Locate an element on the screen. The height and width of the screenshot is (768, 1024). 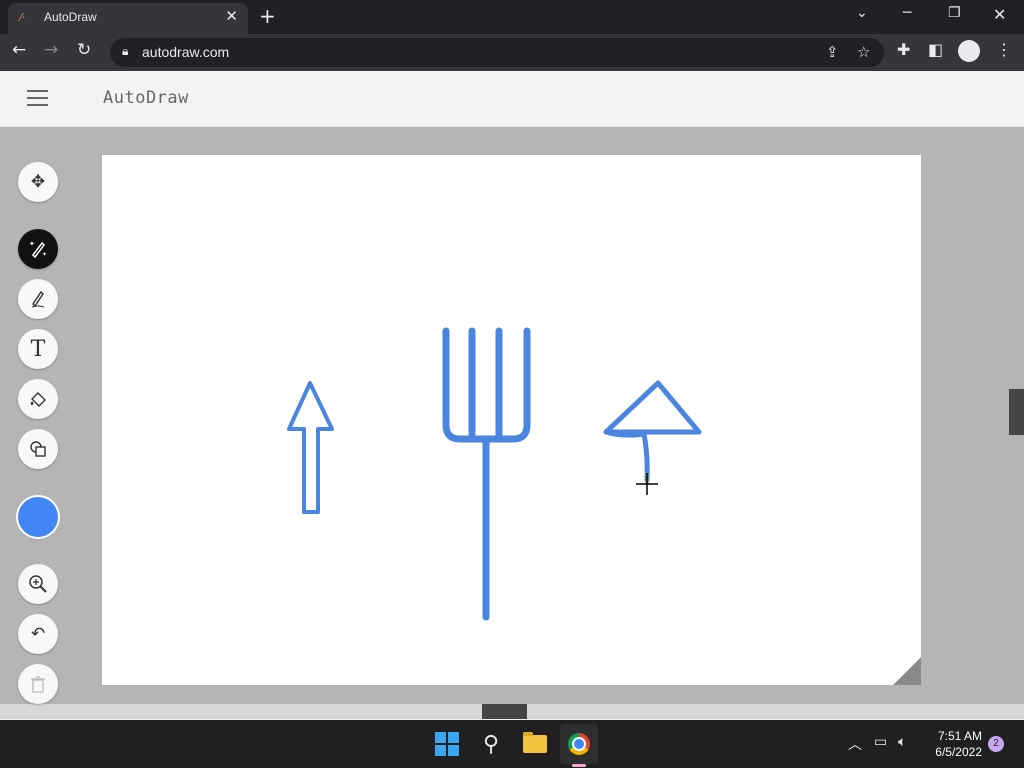
app-header: AutoDraw is located at coordinates (512, 99).